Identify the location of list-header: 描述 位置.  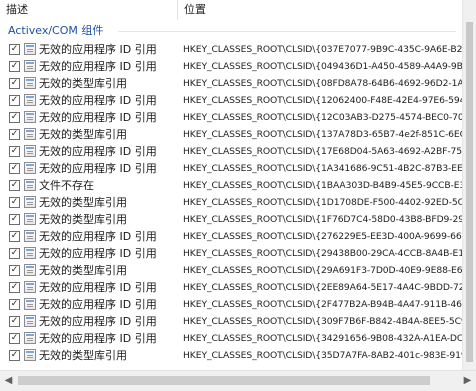
(238, 10).